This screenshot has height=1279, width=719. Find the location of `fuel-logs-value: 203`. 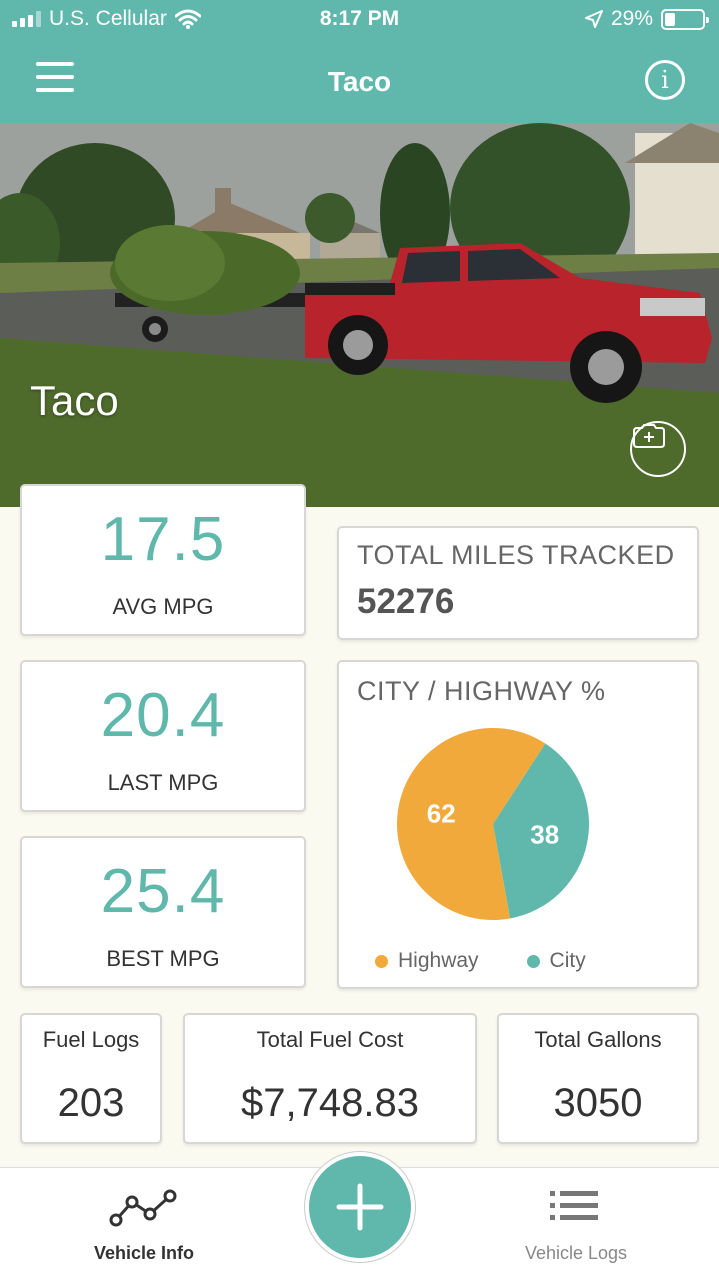

fuel-logs-value: 203 is located at coordinates (91, 1103).